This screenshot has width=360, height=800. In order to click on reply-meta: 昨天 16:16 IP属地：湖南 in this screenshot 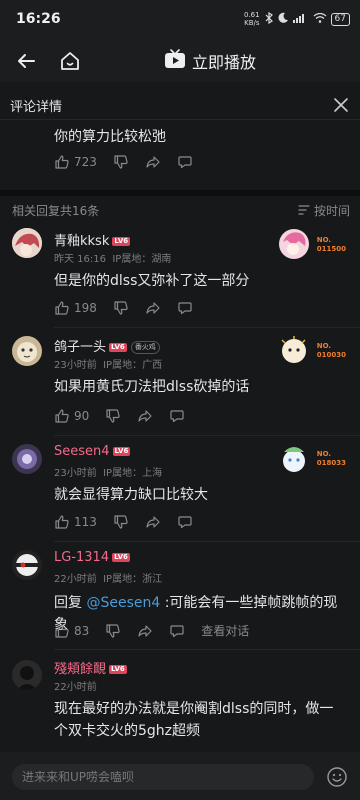, I will do `click(113, 259)`.